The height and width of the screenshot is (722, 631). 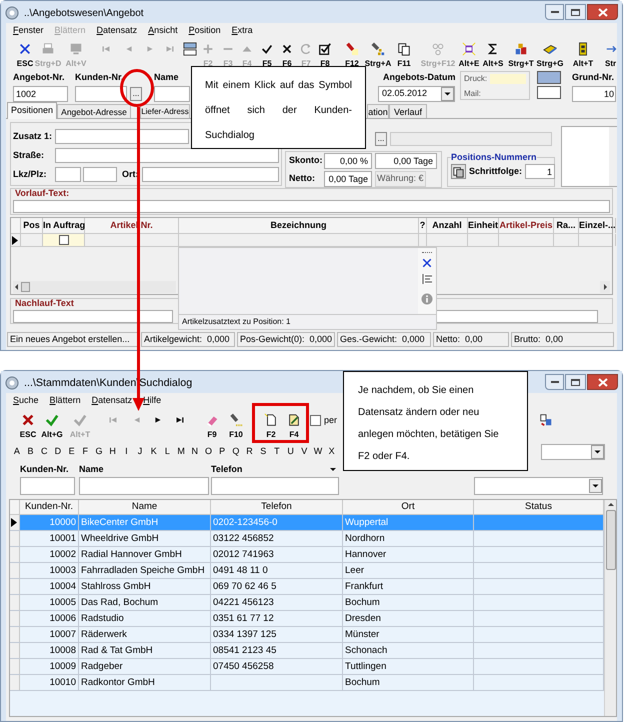 I want to click on toolbar-button: F5, so click(x=267, y=55).